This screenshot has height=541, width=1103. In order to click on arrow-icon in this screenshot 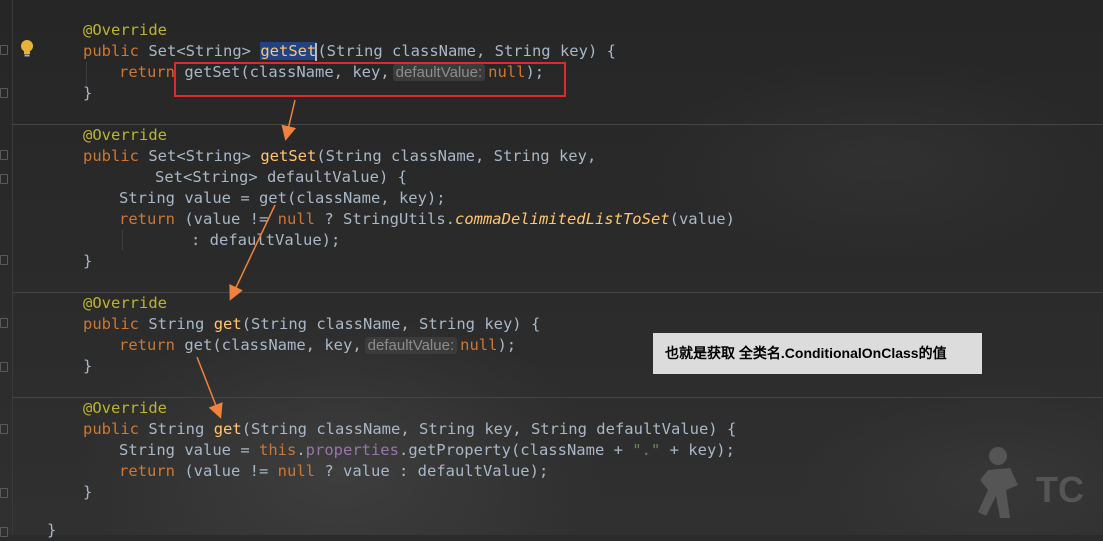, I will do `click(246, 259)`.